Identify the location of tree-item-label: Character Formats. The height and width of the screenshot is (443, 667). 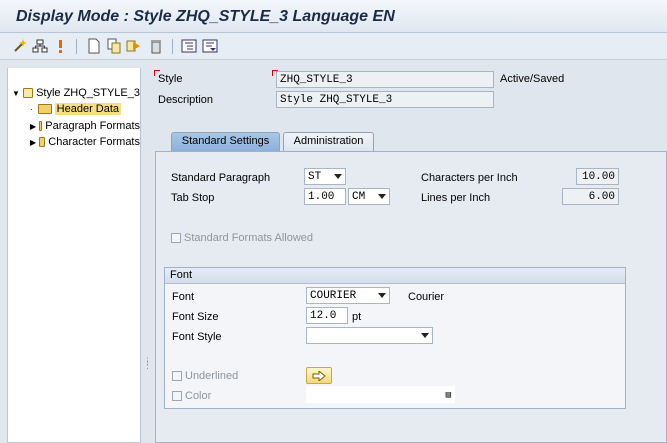
(94, 142).